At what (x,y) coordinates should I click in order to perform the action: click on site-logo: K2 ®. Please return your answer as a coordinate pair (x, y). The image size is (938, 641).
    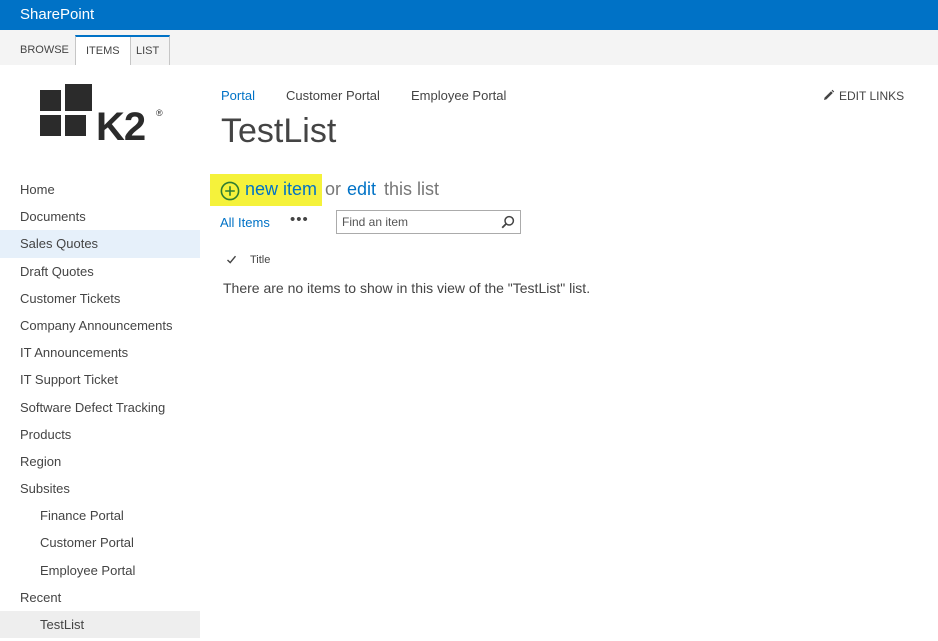
    Looking at the image, I should click on (102, 117).